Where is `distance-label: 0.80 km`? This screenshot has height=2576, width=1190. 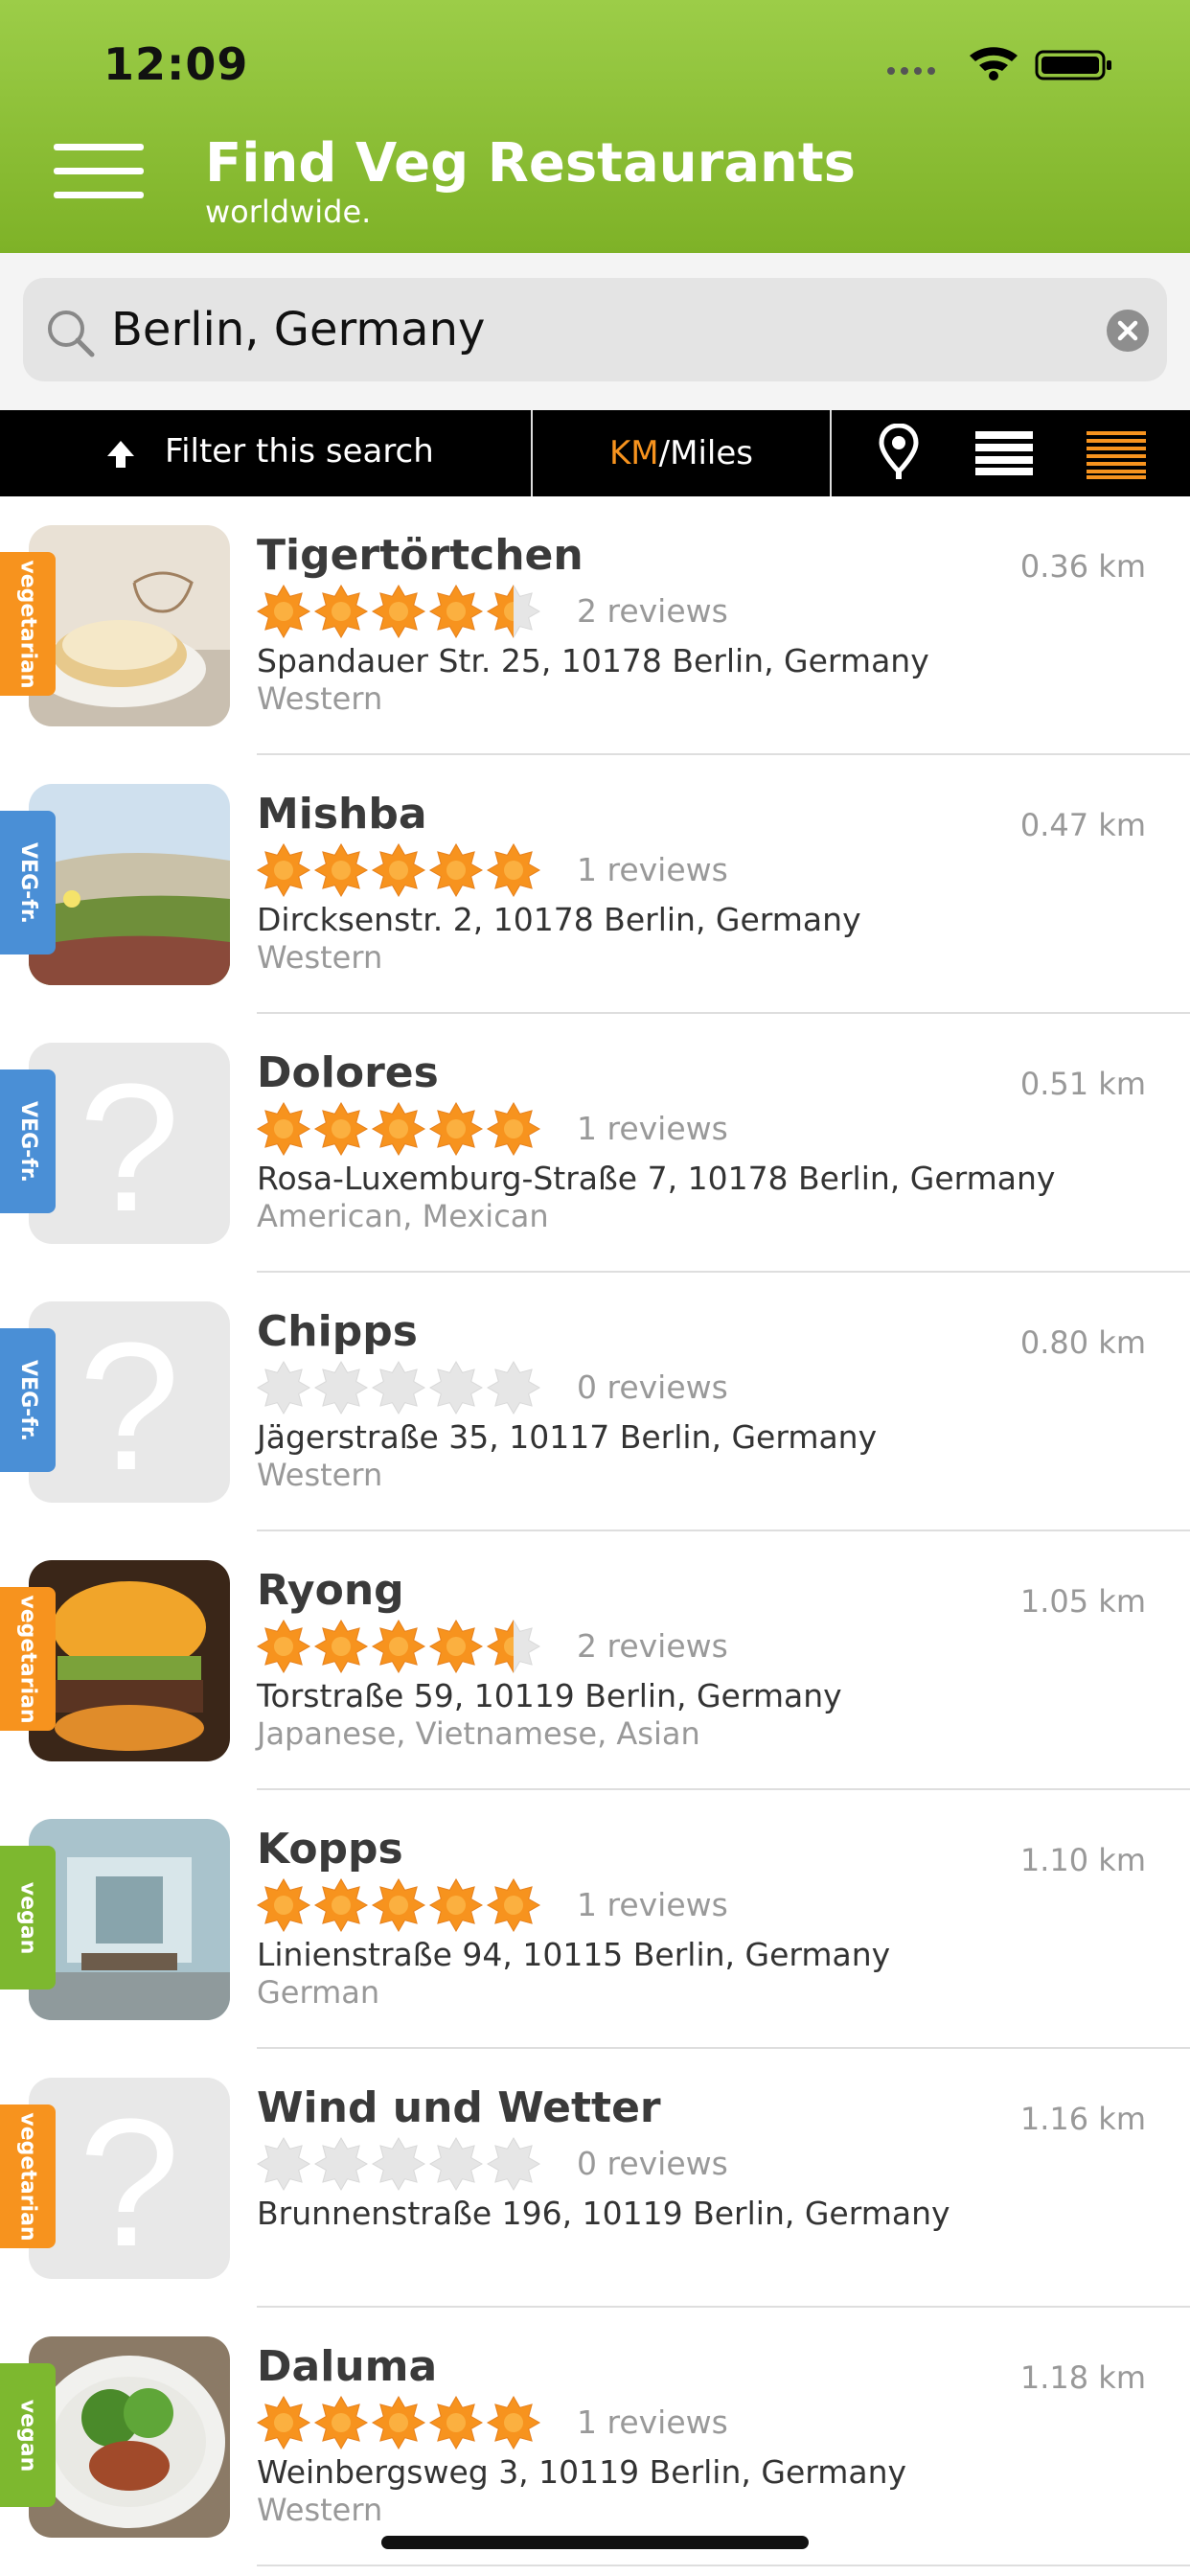
distance-label: 0.80 km is located at coordinates (1082, 1342).